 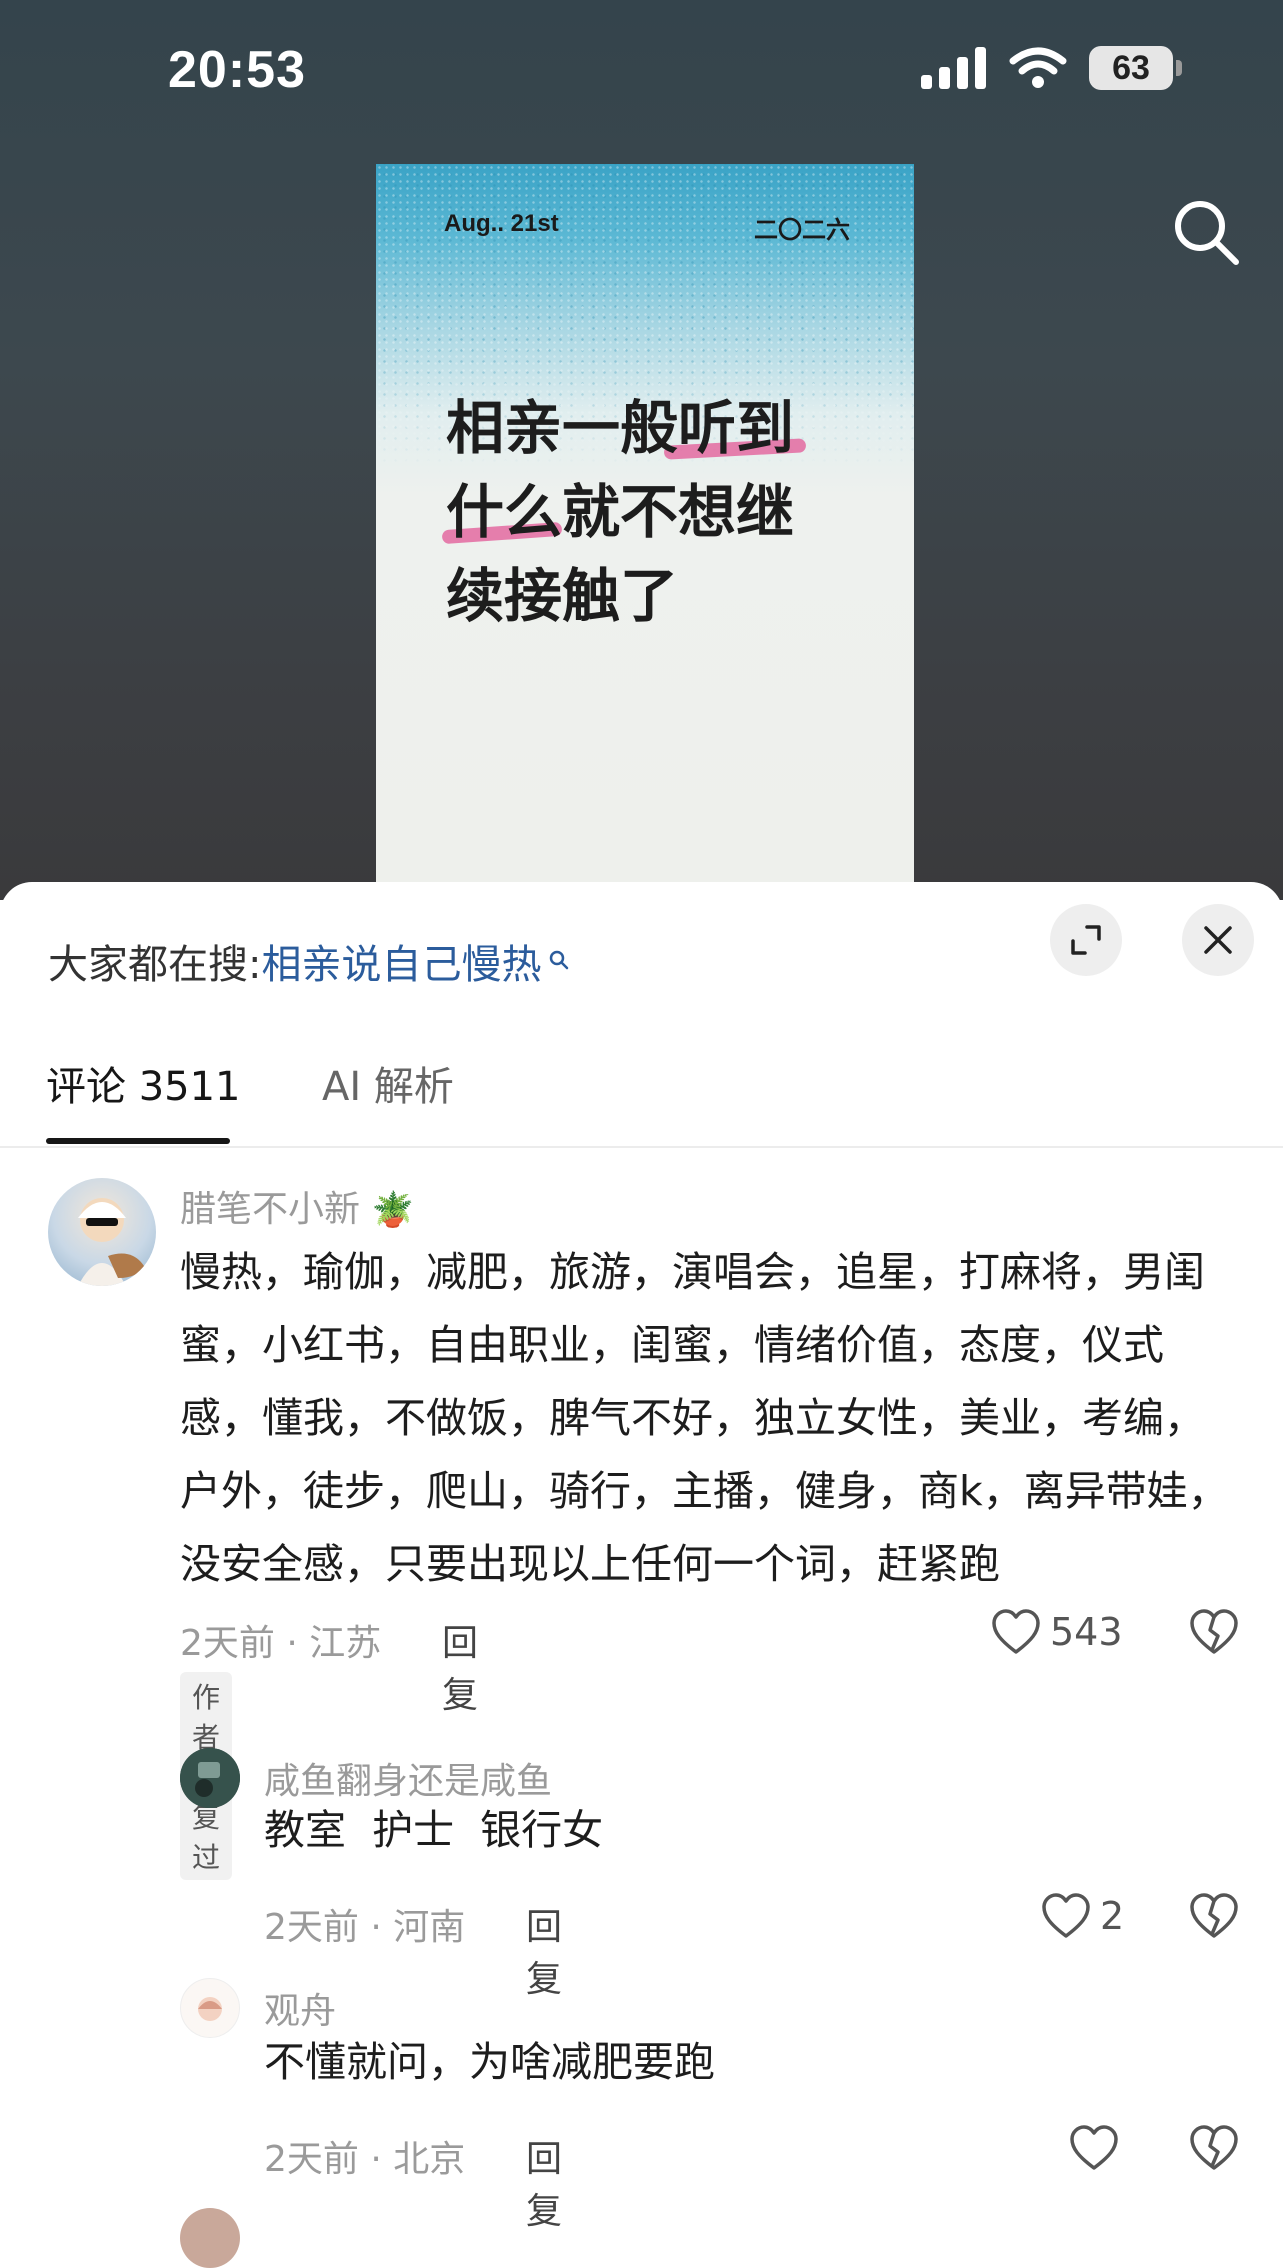 What do you see at coordinates (953, 68) in the screenshot?
I see `signal-icon` at bounding box center [953, 68].